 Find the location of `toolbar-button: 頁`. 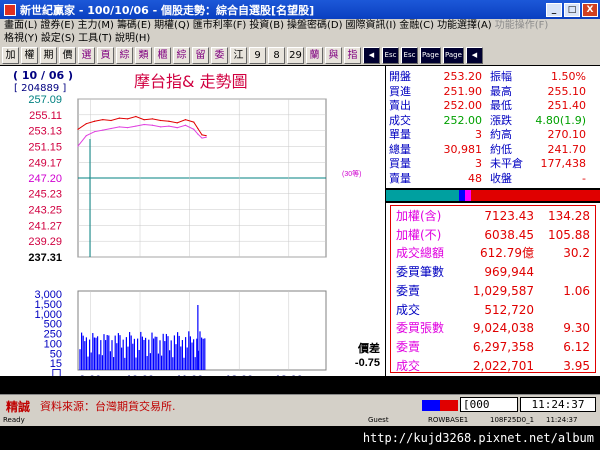

toolbar-button: 頁 is located at coordinates (105, 55).